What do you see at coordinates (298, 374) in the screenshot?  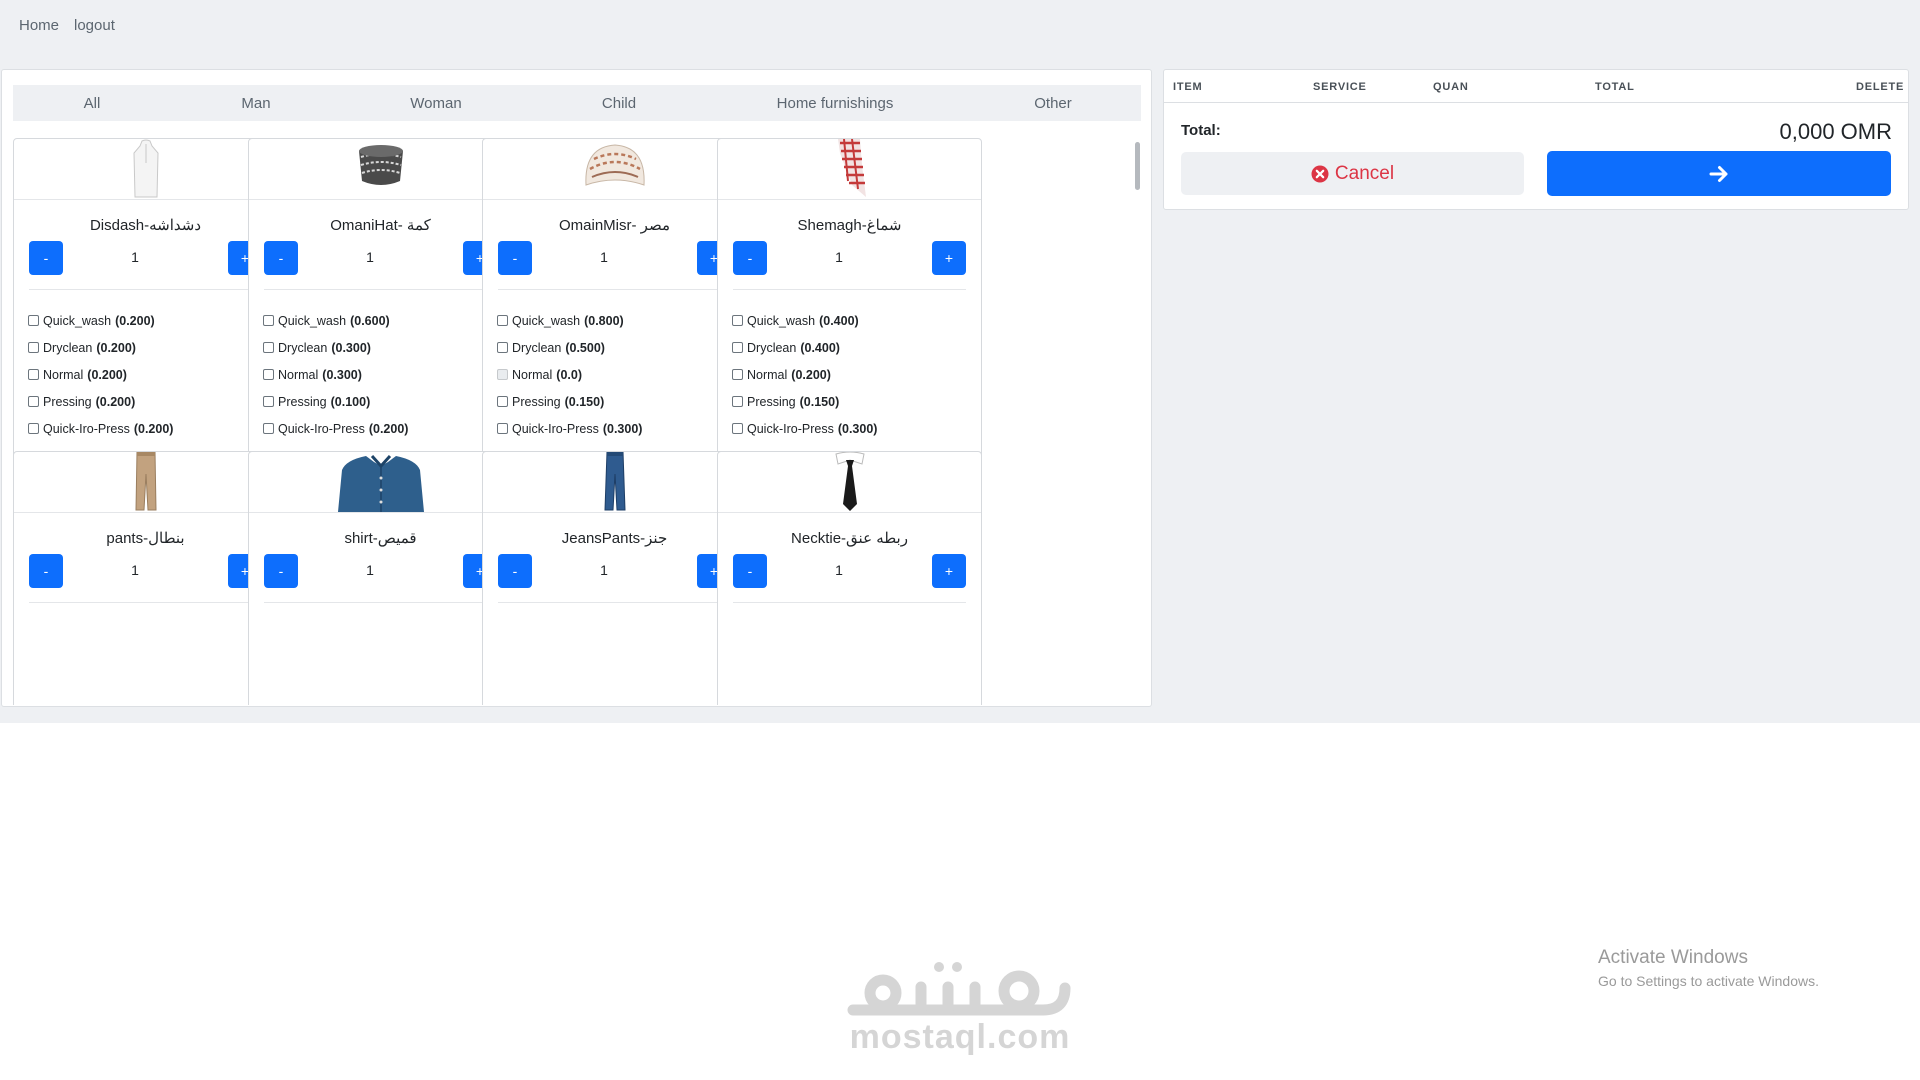 I see `service-label: Normal` at bounding box center [298, 374].